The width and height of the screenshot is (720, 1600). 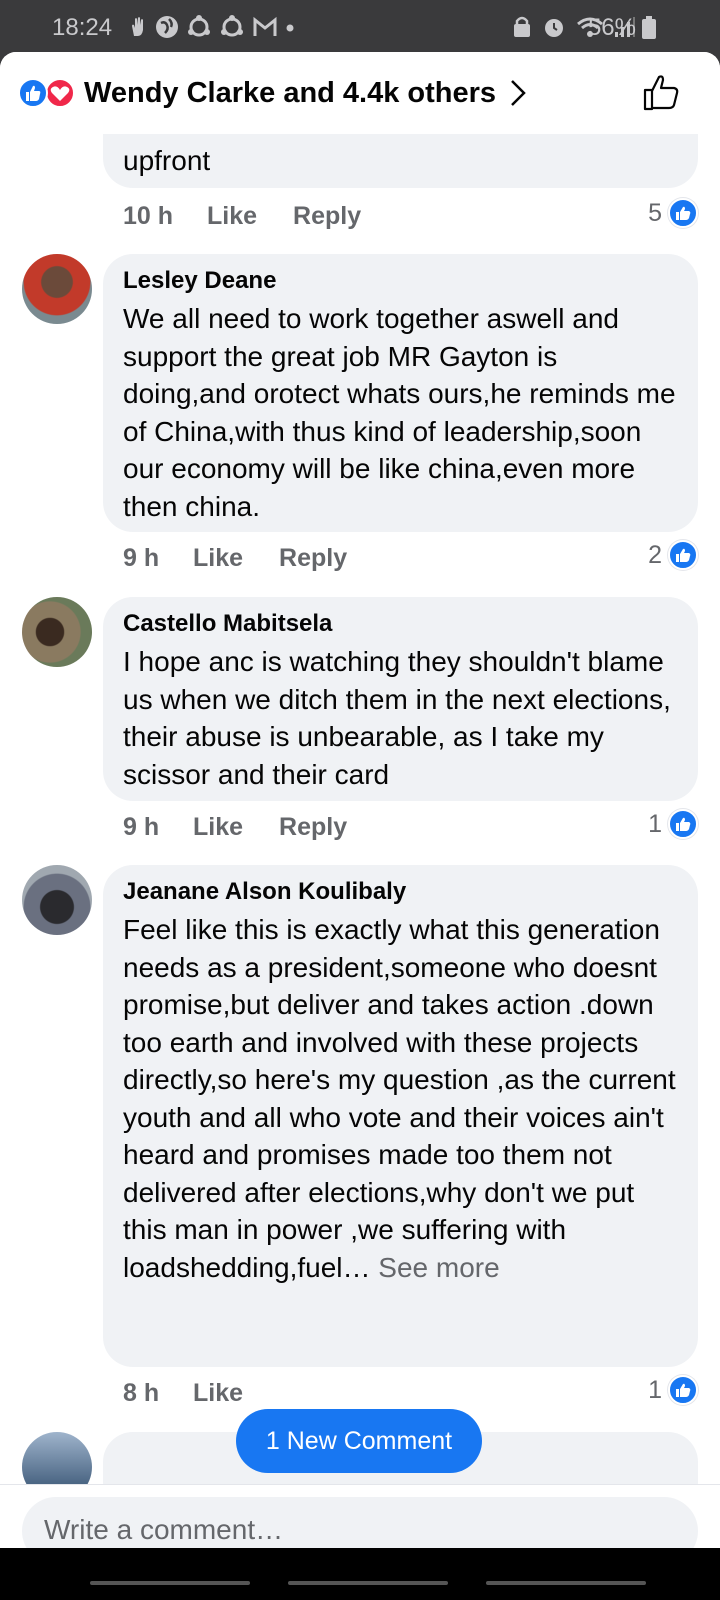 I want to click on comment-author: Castello Mabitsela, so click(x=400, y=624).